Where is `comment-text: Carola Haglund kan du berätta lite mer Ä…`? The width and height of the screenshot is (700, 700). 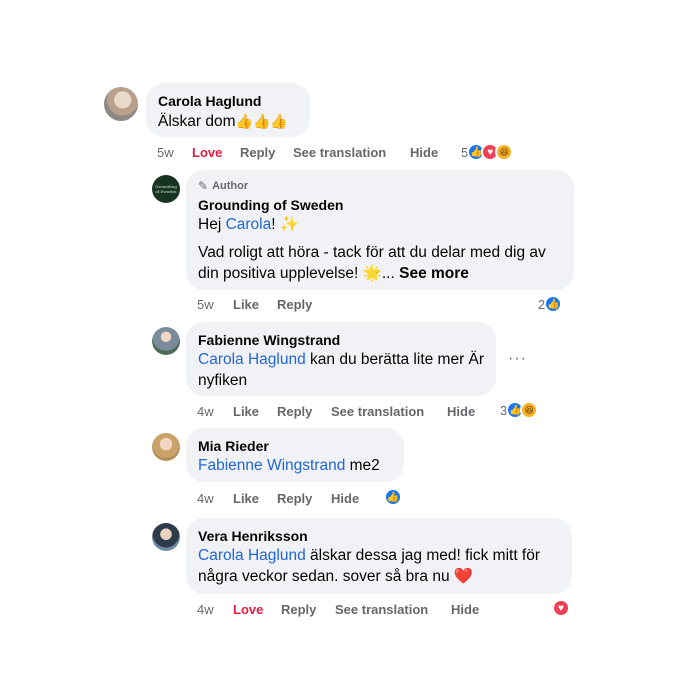 comment-text: Carola Haglund kan du berätta lite mer Ä… is located at coordinates (345, 370).